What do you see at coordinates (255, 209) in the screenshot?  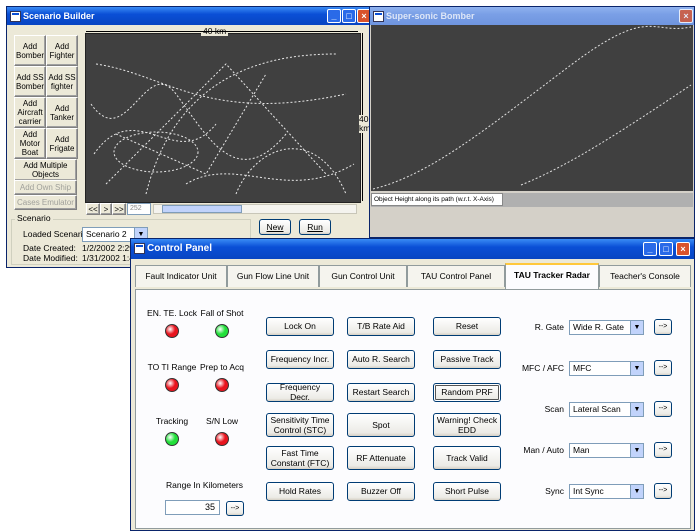 I see `horizontal-scrollbar` at bounding box center [255, 209].